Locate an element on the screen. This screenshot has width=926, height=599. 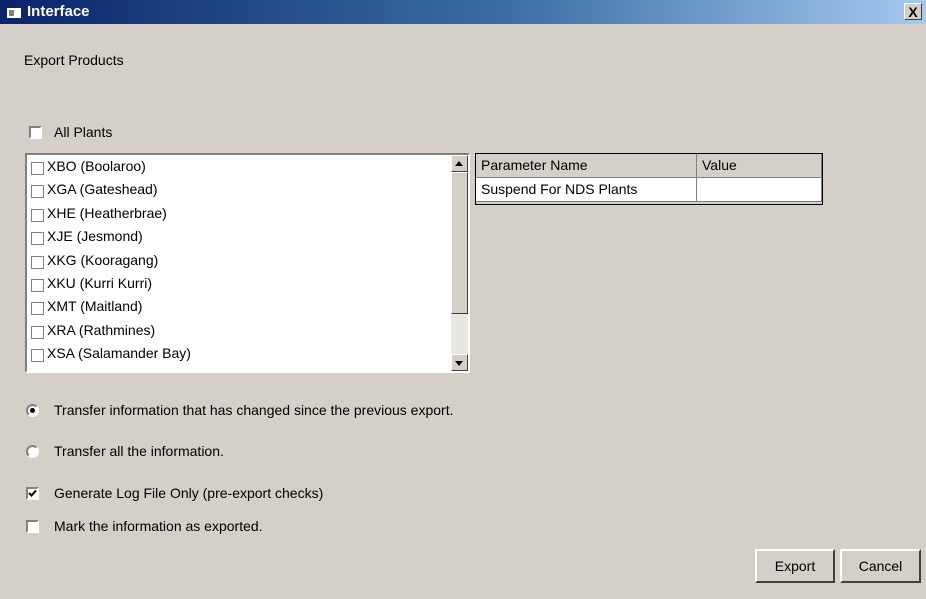
radio-selected-dot is located at coordinates (32, 410).